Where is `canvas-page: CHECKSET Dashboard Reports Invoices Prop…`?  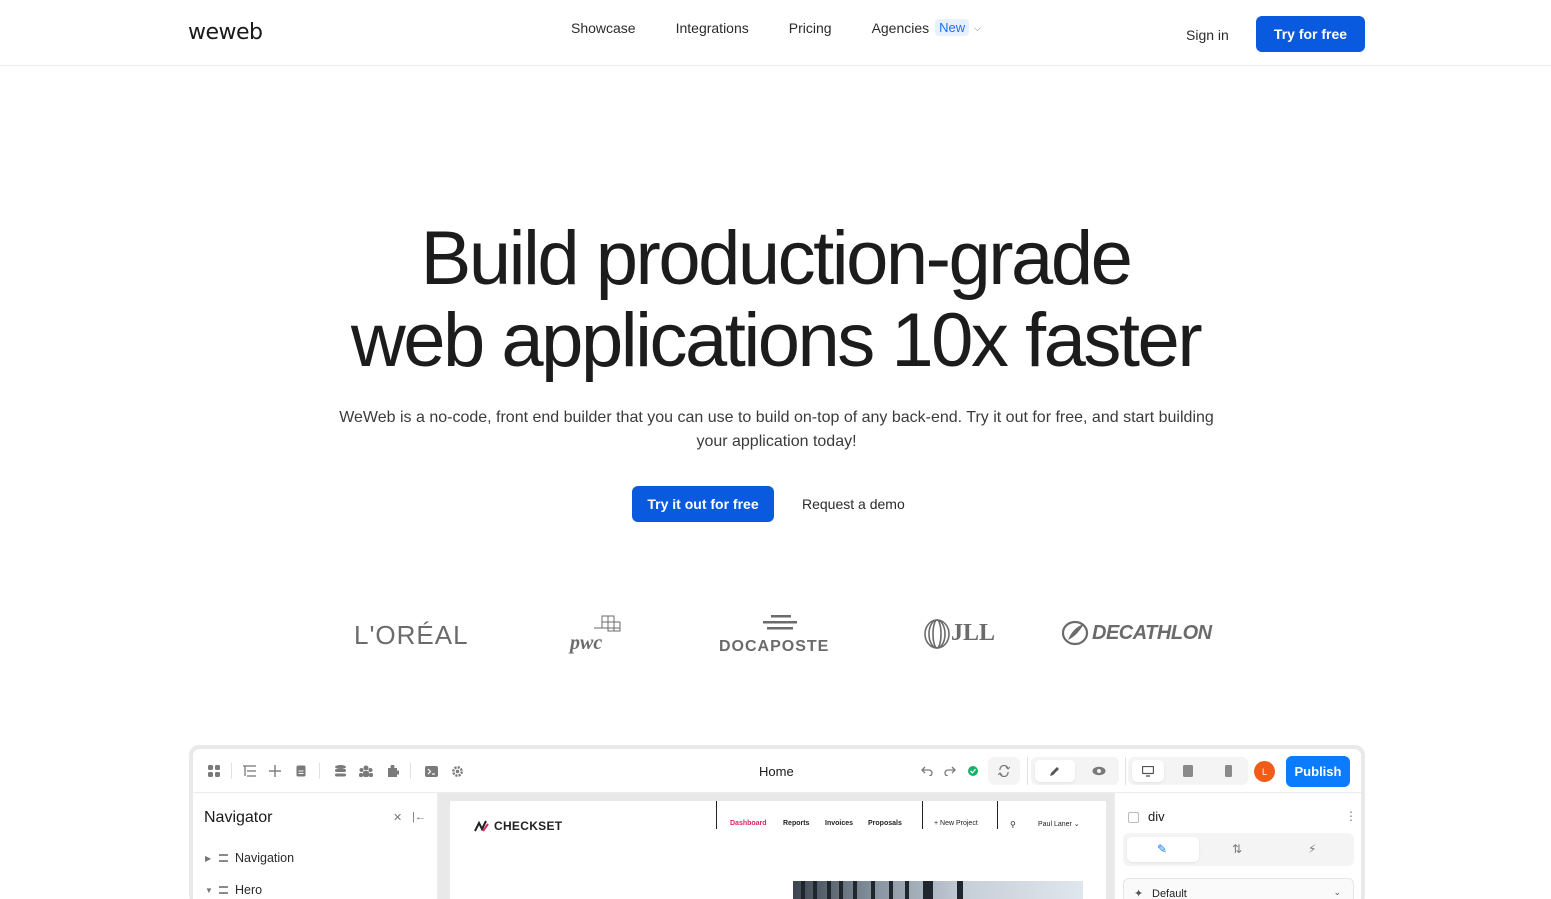 canvas-page: CHECKSET Dashboard Reports Invoices Prop… is located at coordinates (778, 850).